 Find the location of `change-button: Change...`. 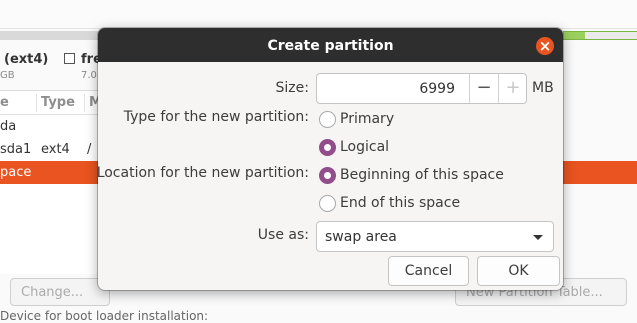

change-button: Change... is located at coordinates (60, 292).